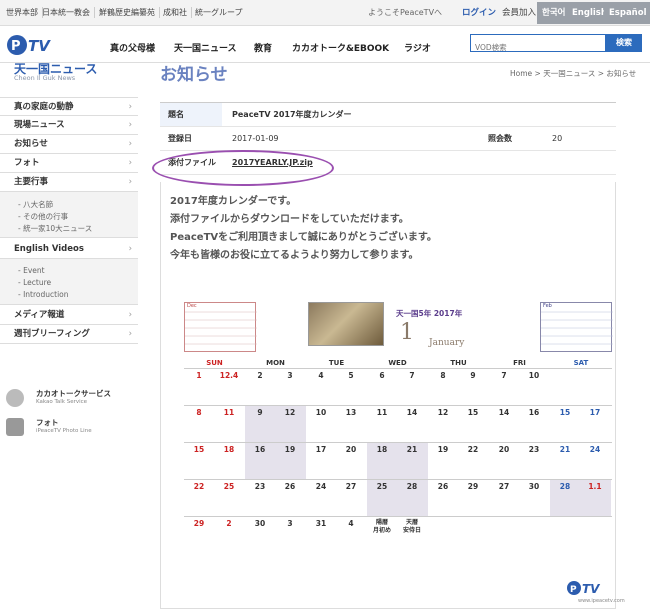  What do you see at coordinates (458, 363) in the screenshot?
I see `weekday-label: THU` at bounding box center [458, 363].